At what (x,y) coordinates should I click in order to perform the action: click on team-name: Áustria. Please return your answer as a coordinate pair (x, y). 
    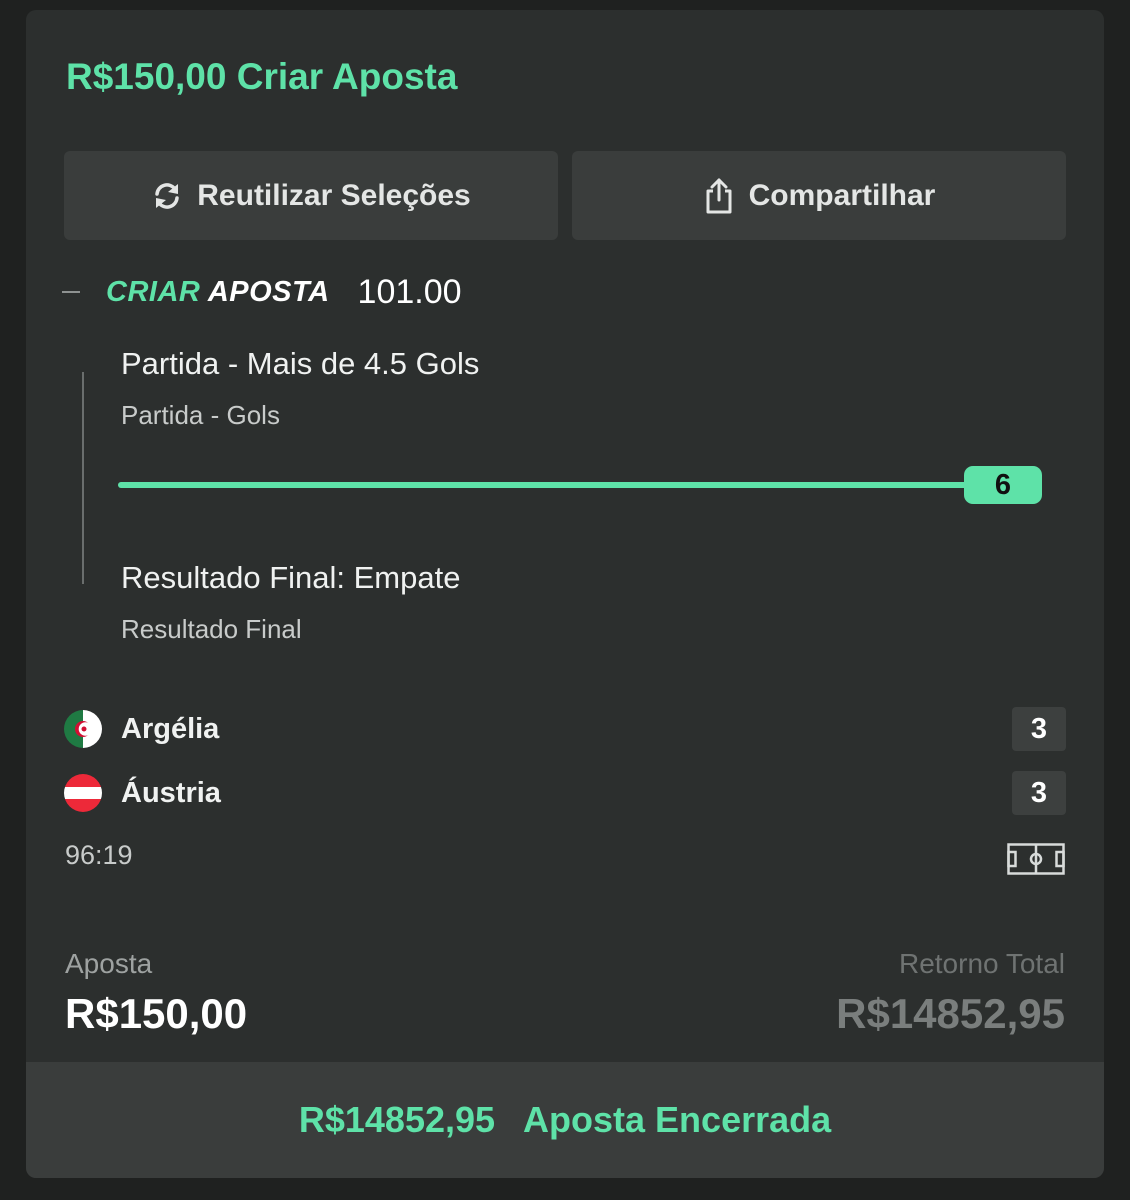
    Looking at the image, I should click on (171, 792).